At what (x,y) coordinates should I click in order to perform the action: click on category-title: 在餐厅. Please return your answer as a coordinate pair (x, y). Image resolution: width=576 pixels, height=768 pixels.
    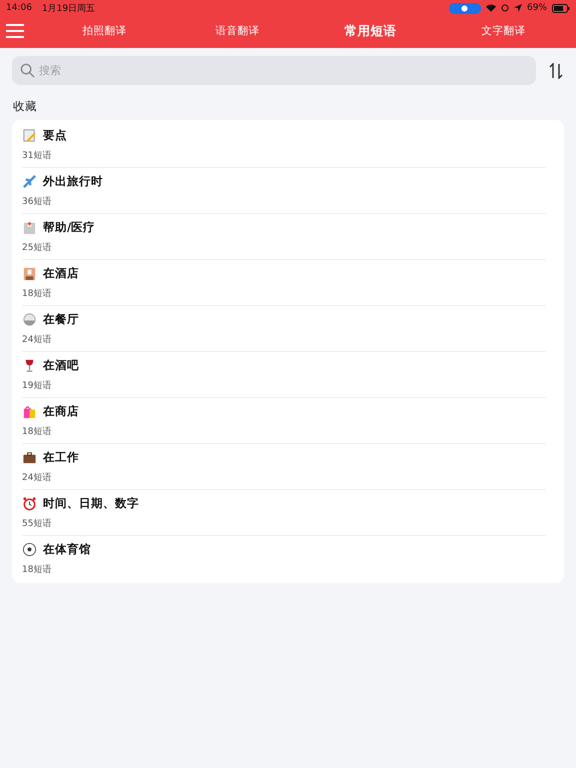
    Looking at the image, I should click on (61, 319).